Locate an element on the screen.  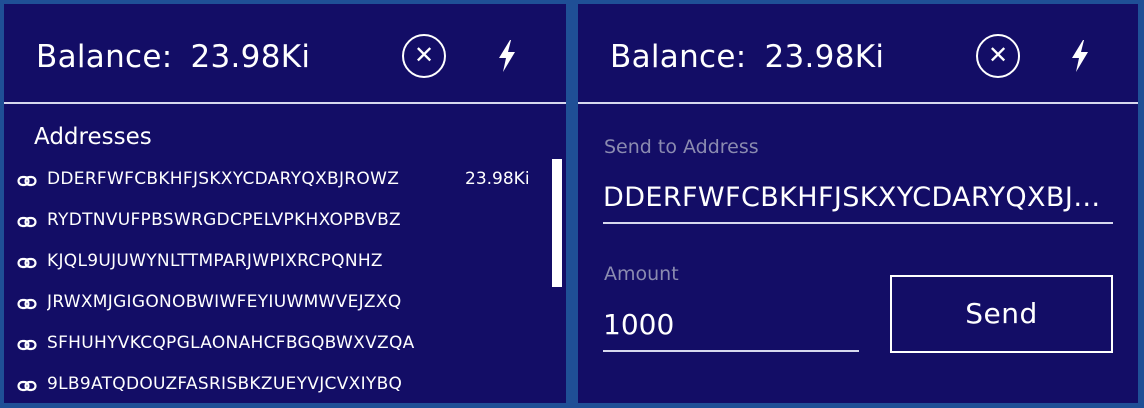
send-to-label: Send to Address is located at coordinates (681, 147).